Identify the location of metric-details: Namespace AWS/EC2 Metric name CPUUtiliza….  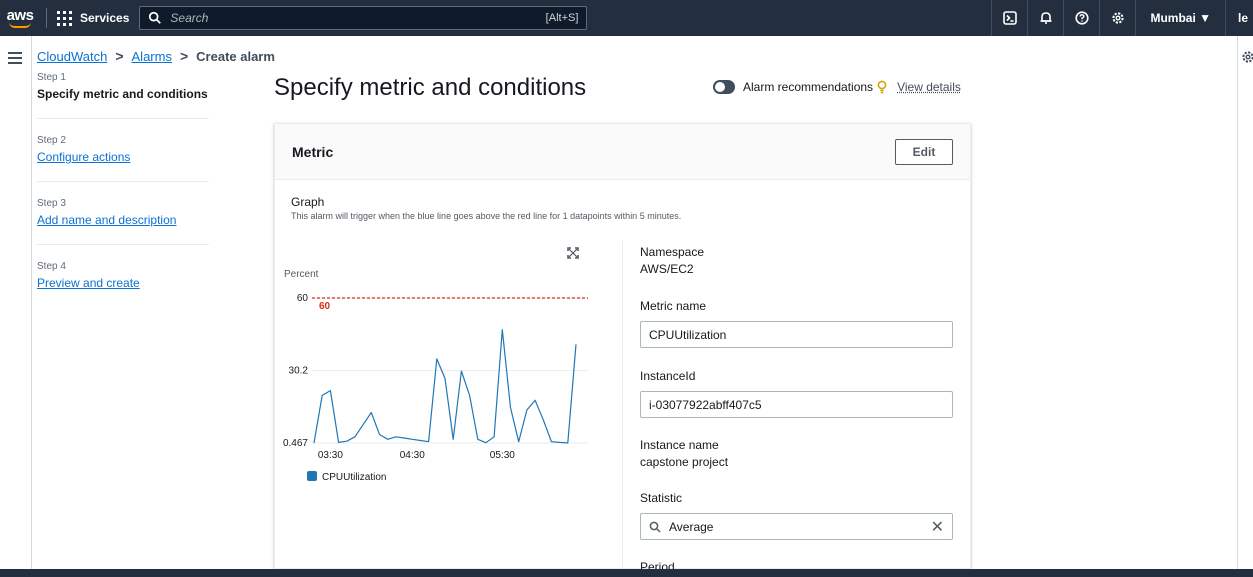
(797, 409).